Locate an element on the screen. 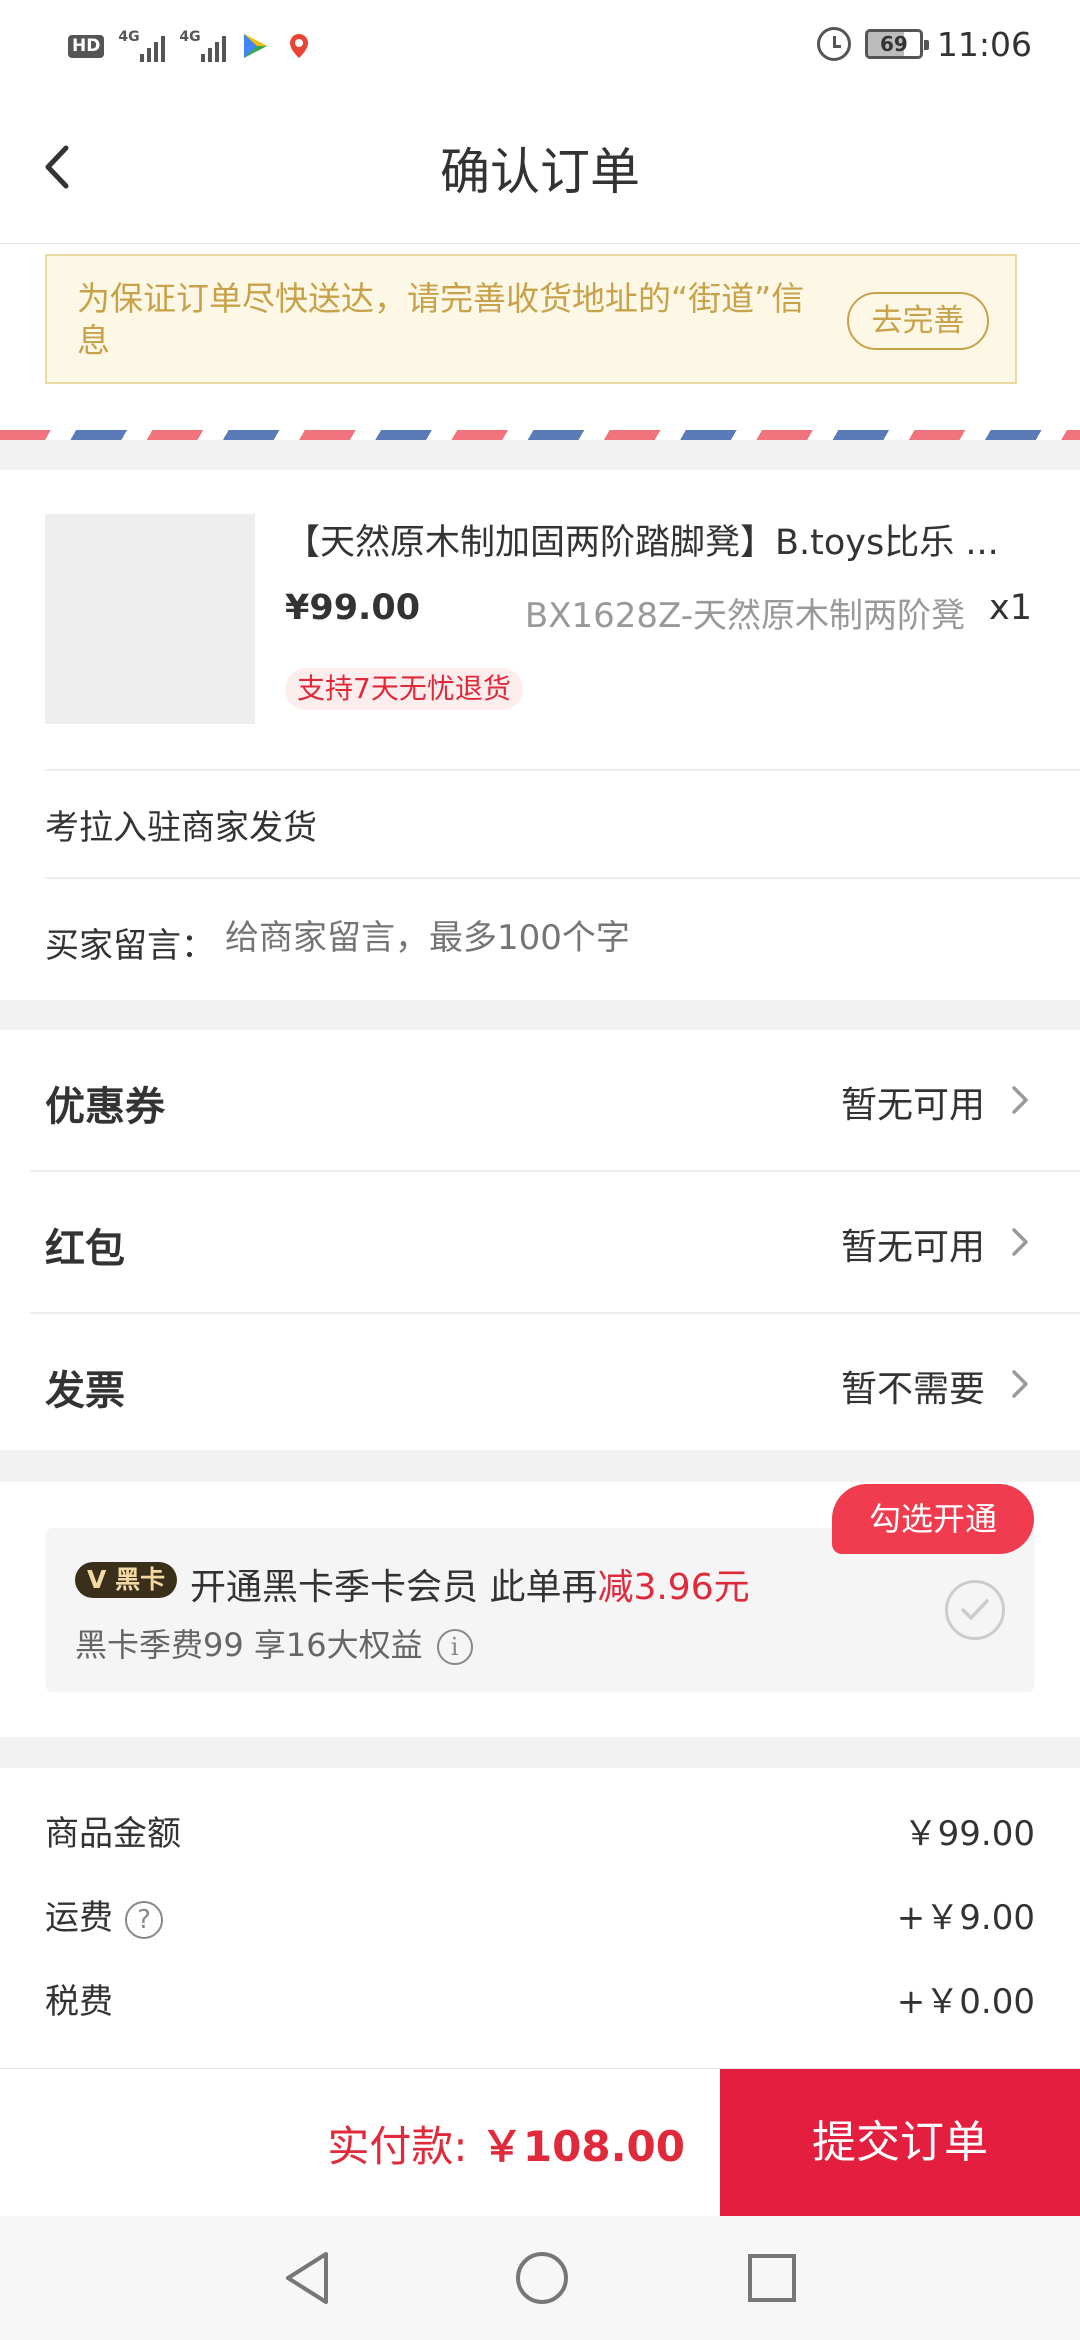  signal-icon-2: 4G is located at coordinates (203, 46).